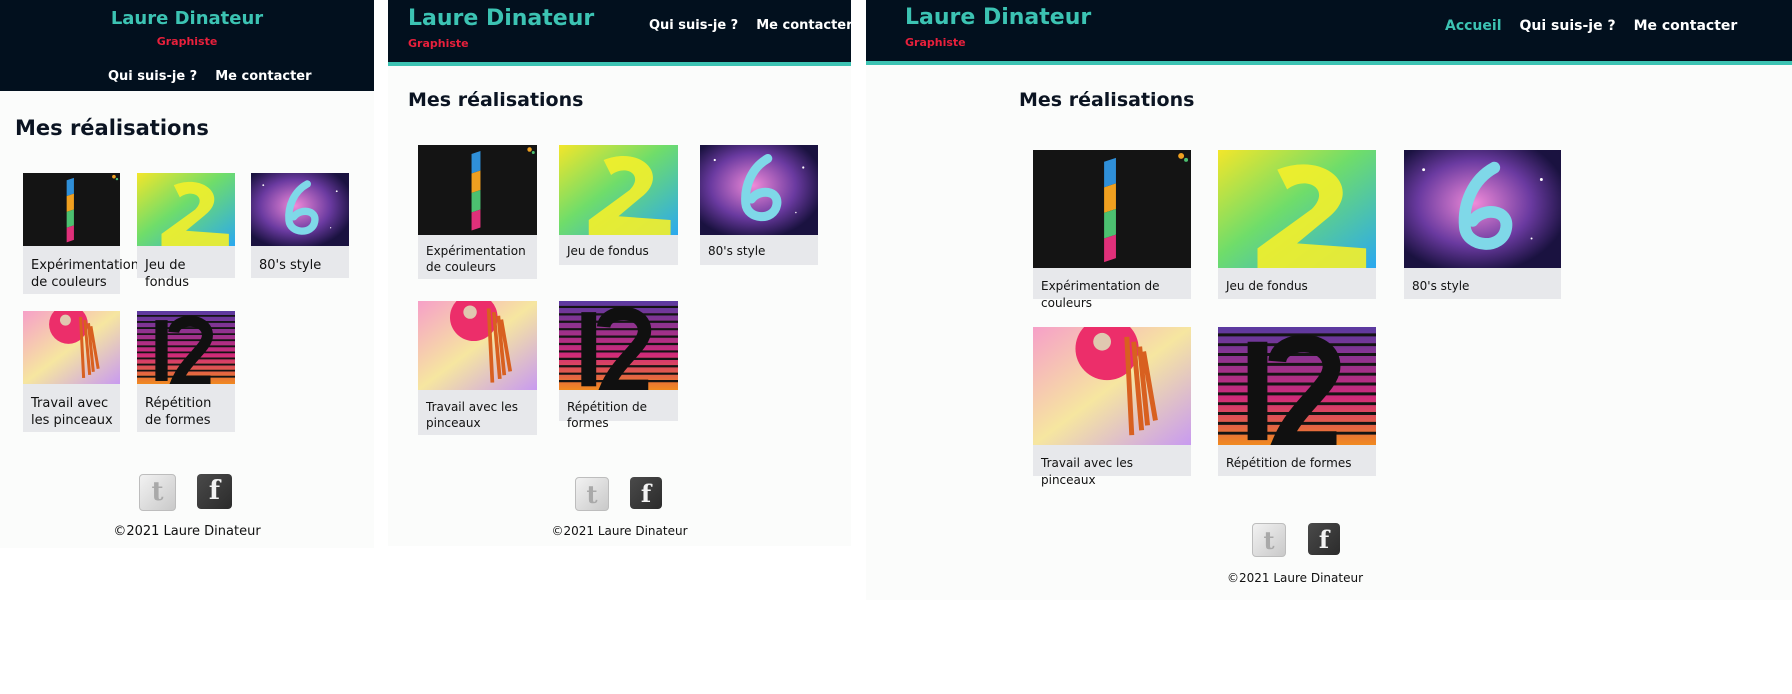 This screenshot has height=694, width=1792. What do you see at coordinates (1473, 26) in the screenshot?
I see `nav-item-home: Accueil` at bounding box center [1473, 26].